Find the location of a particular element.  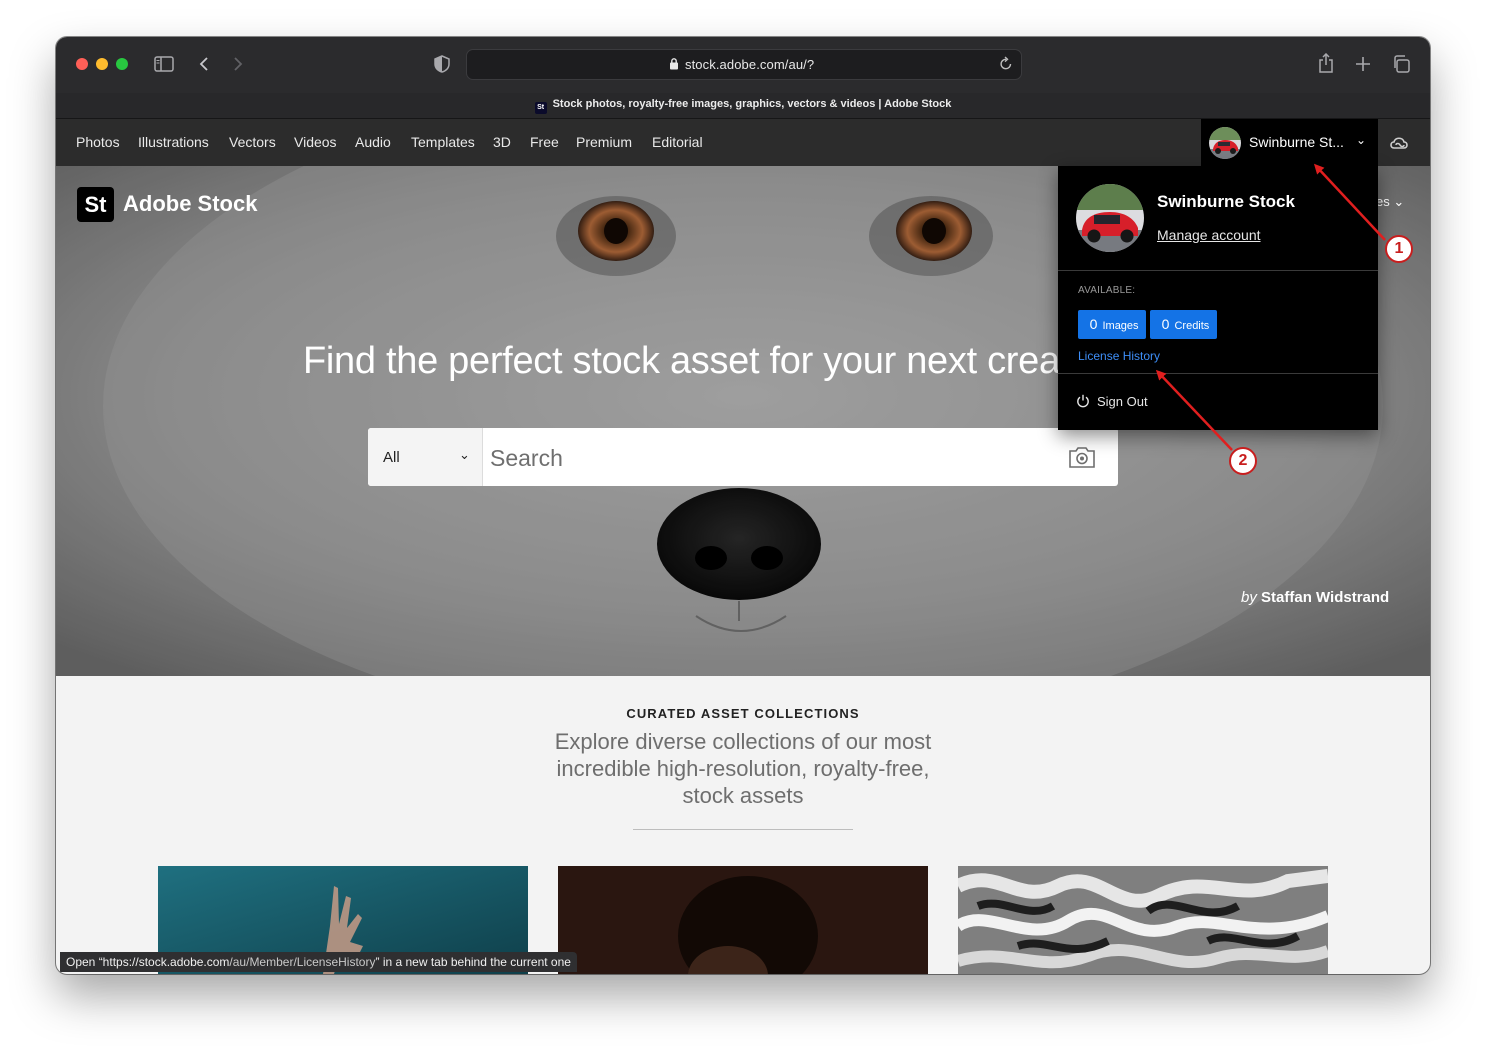

available-label: AVAILABLE: is located at coordinates (1107, 290).